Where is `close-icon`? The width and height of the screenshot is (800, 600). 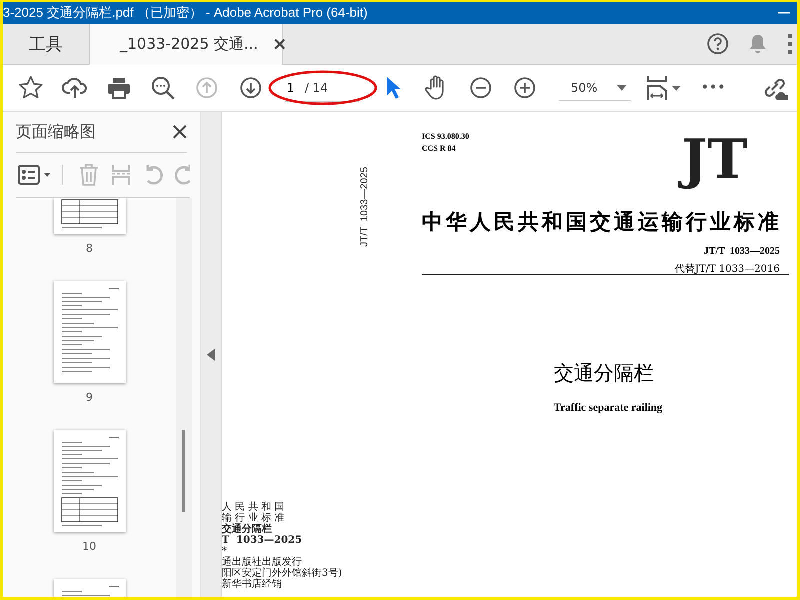
close-icon is located at coordinates (180, 132).